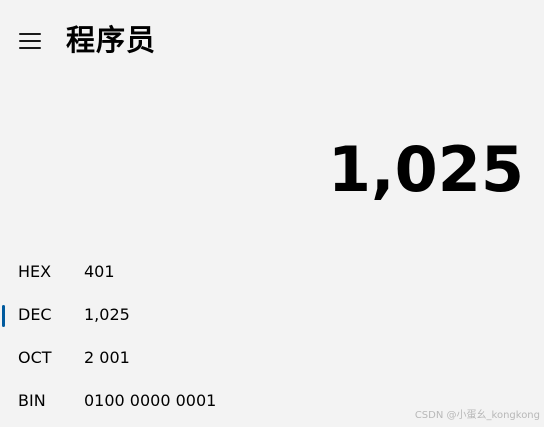 The image size is (544, 427). What do you see at coordinates (107, 357) in the screenshot?
I see `radix-value-oct: 2 001` at bounding box center [107, 357].